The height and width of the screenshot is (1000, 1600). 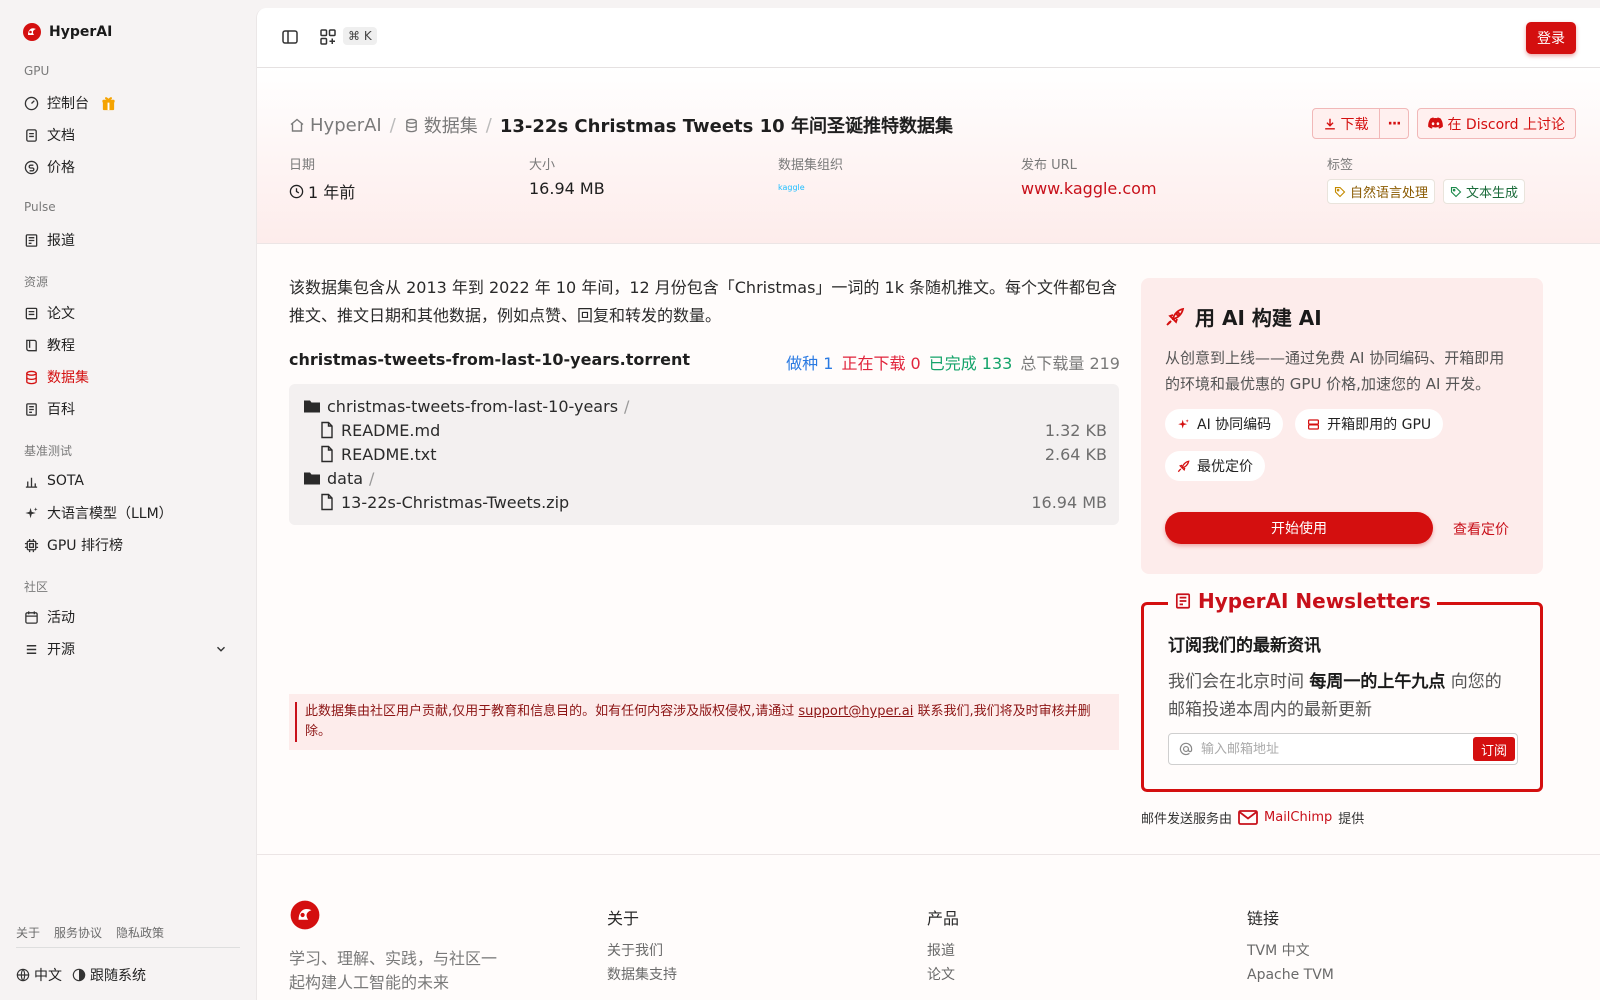 I want to click on sidebar-item-gpu-rank: GPU 排行榜, so click(x=128, y=545).